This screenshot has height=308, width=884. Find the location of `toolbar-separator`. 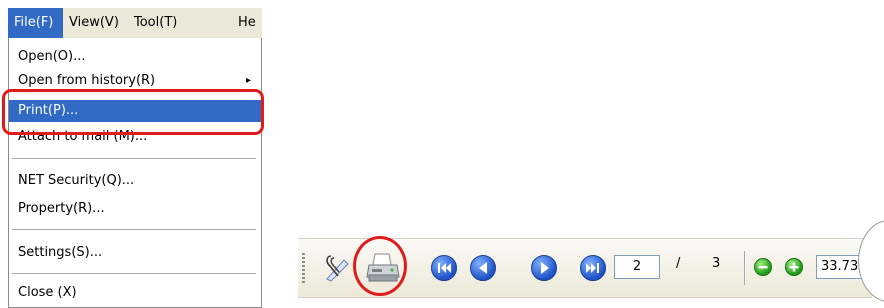

toolbar-separator is located at coordinates (745, 268).